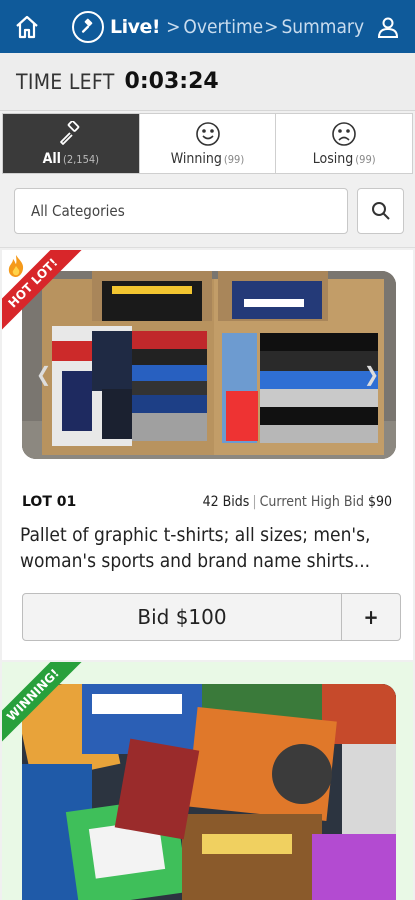 This screenshot has height=900, width=415. I want to click on category-select: All Categories, so click(181, 211).